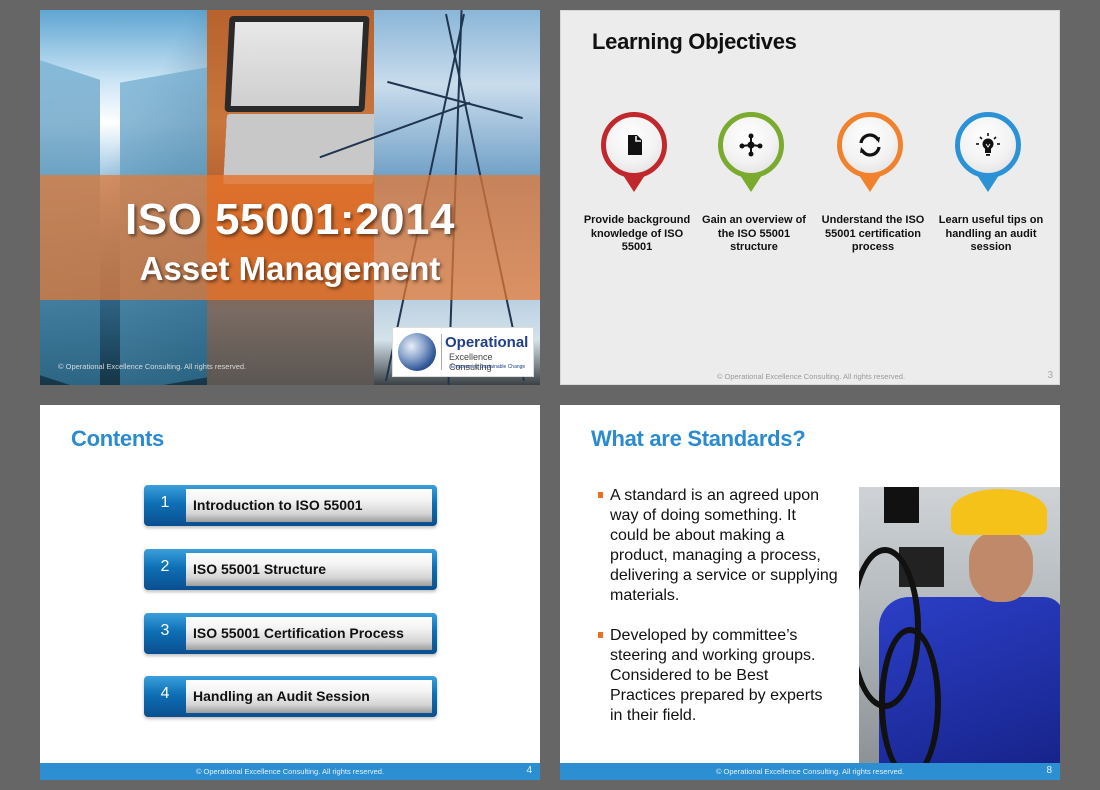 The width and height of the screenshot is (1100, 790). What do you see at coordinates (488, 367) in the screenshot?
I see `logo-tagline: Empowering Sustainable Change` at bounding box center [488, 367].